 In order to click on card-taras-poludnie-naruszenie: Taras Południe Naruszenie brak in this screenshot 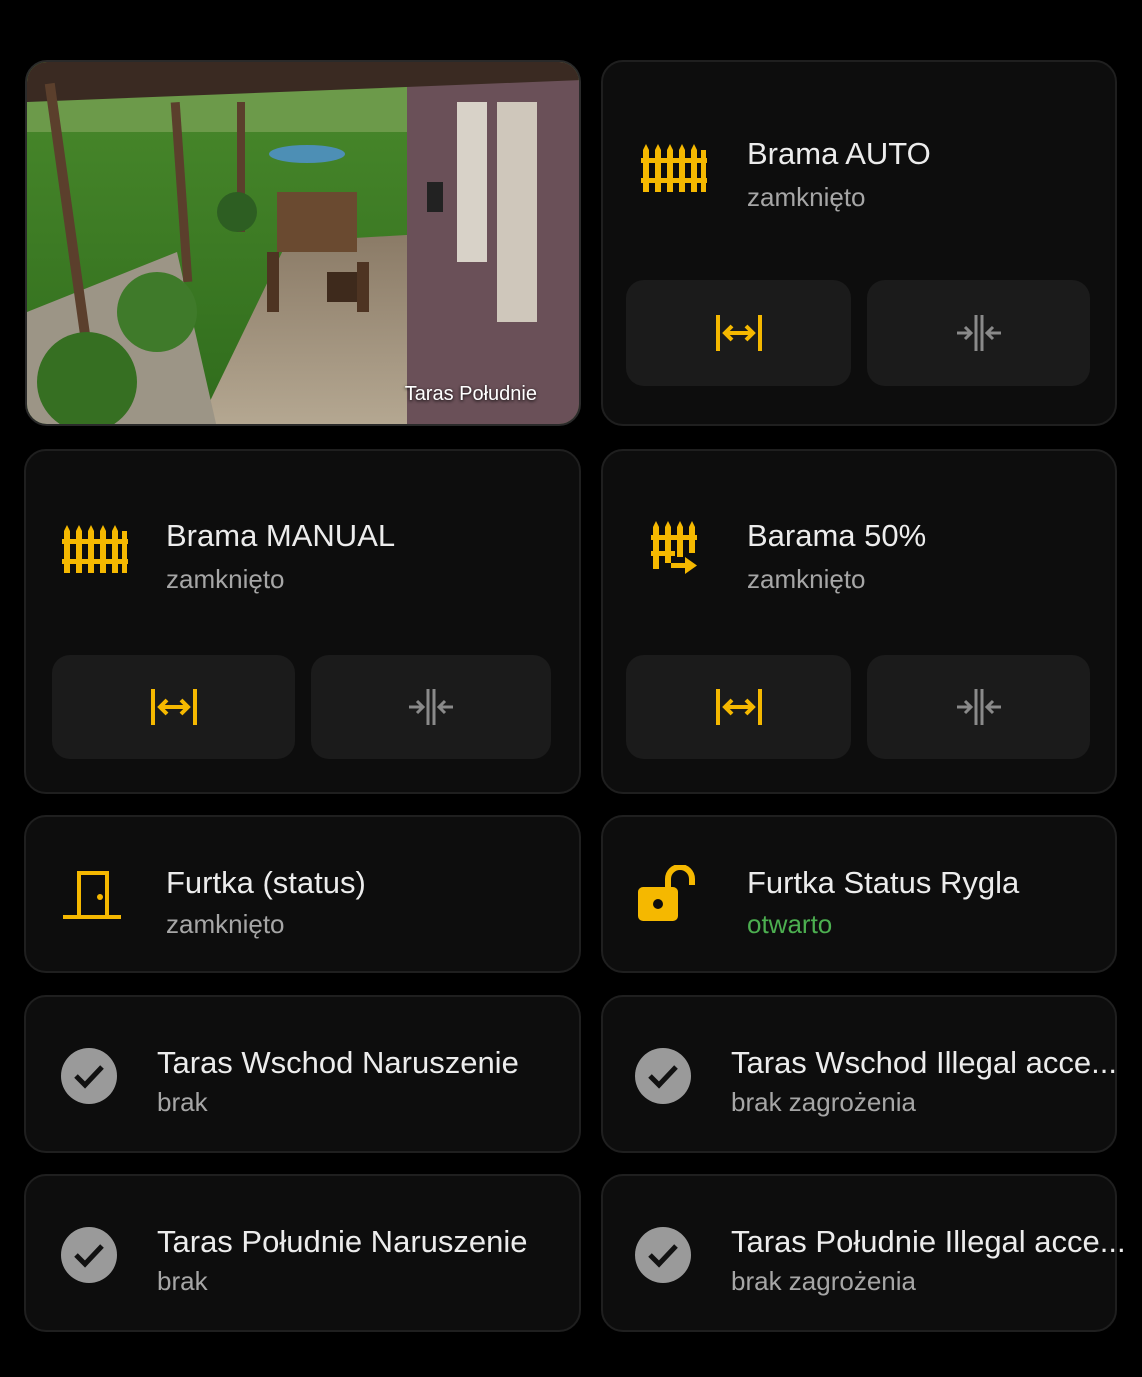, I will do `click(302, 1253)`.